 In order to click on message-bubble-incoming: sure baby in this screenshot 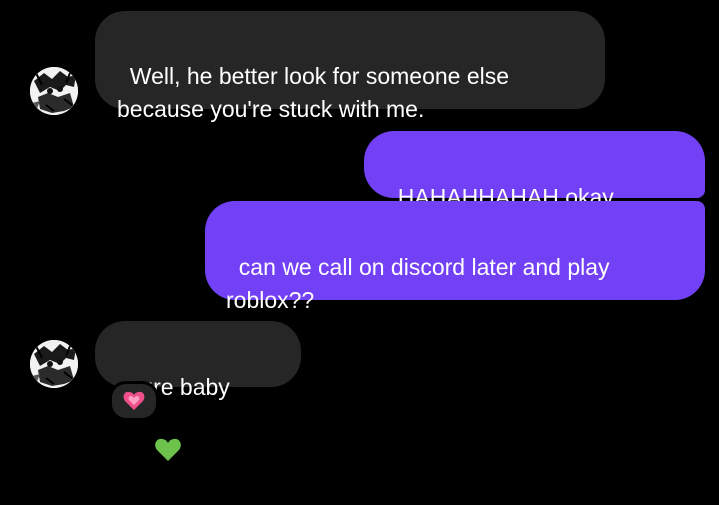, I will do `click(198, 391)`.